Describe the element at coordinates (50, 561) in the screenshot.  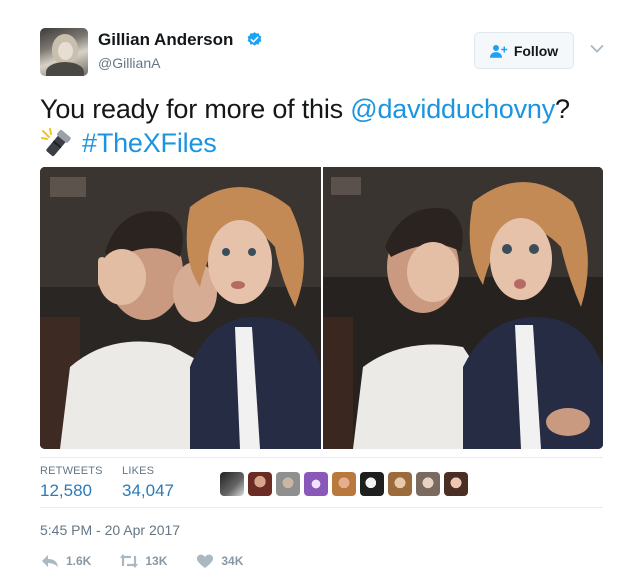
I see `reply-icon` at that location.